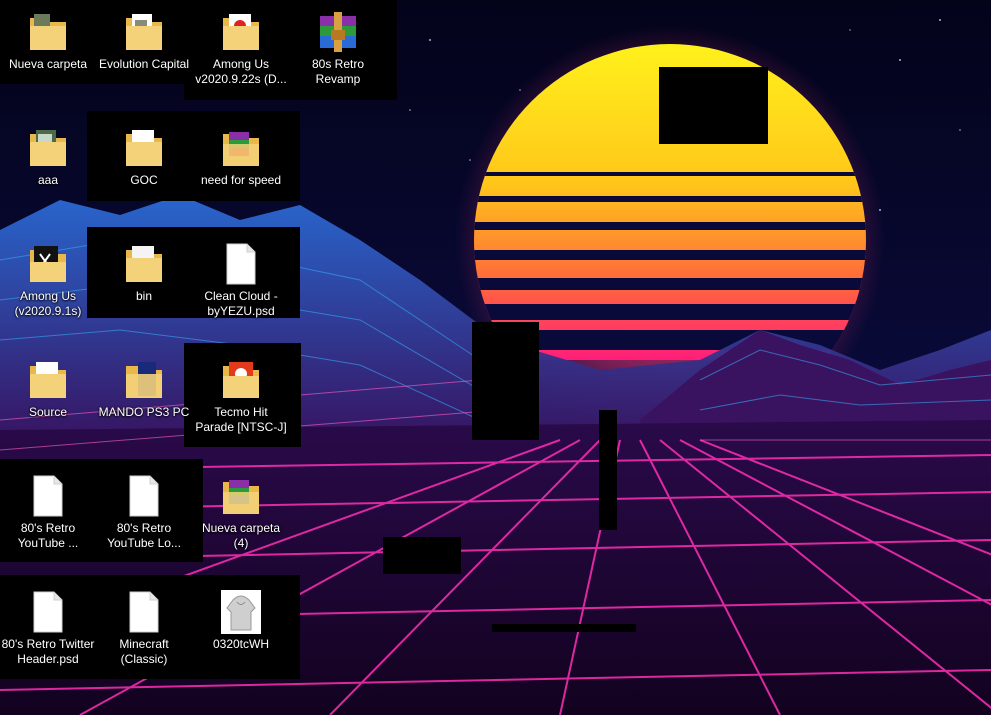 This screenshot has width=991, height=715. I want to click on desktop-icon-tecmo-hit-parade: Tecmo Hit Parade [NTSC-J], so click(241, 404).